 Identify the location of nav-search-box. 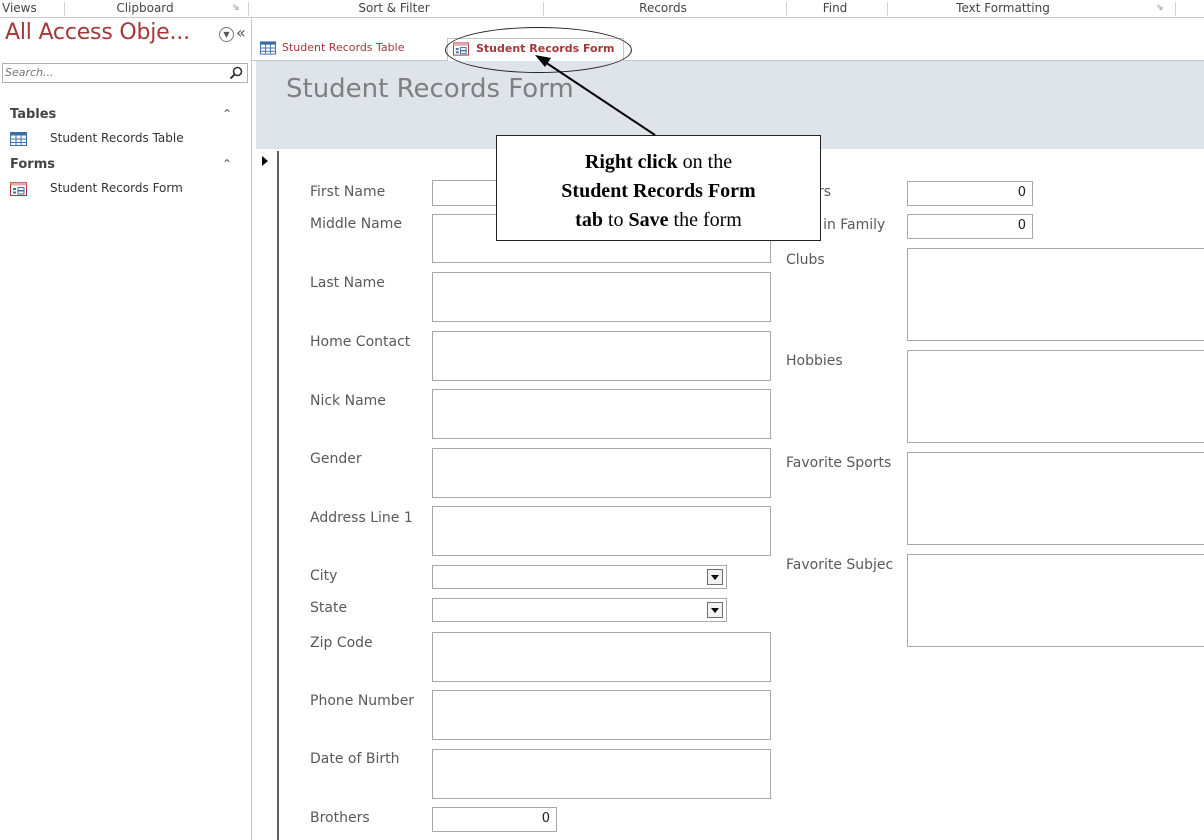
(125, 73).